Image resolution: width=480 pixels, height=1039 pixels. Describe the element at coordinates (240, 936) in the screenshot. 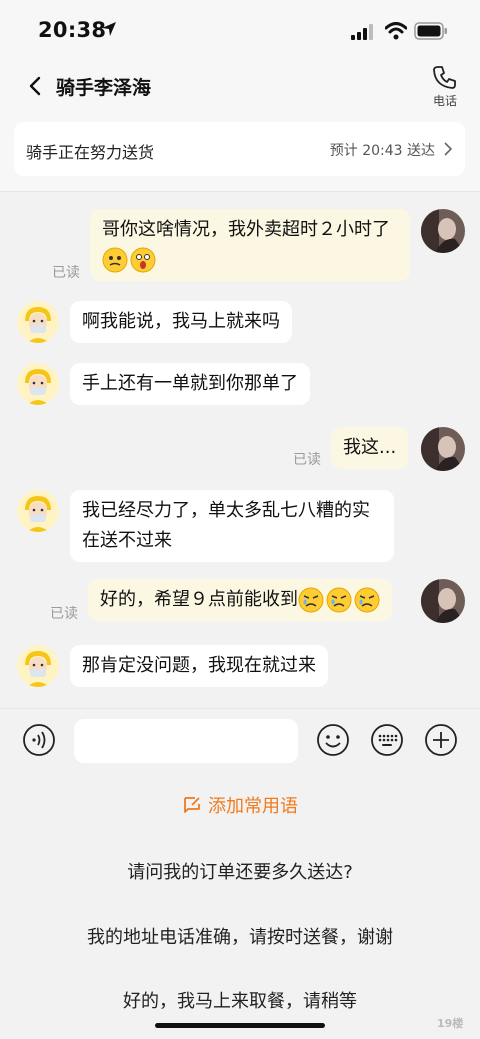

I see `quick-phrase-item: 我的地址电话准确，请按时送餐，谢谢` at that location.